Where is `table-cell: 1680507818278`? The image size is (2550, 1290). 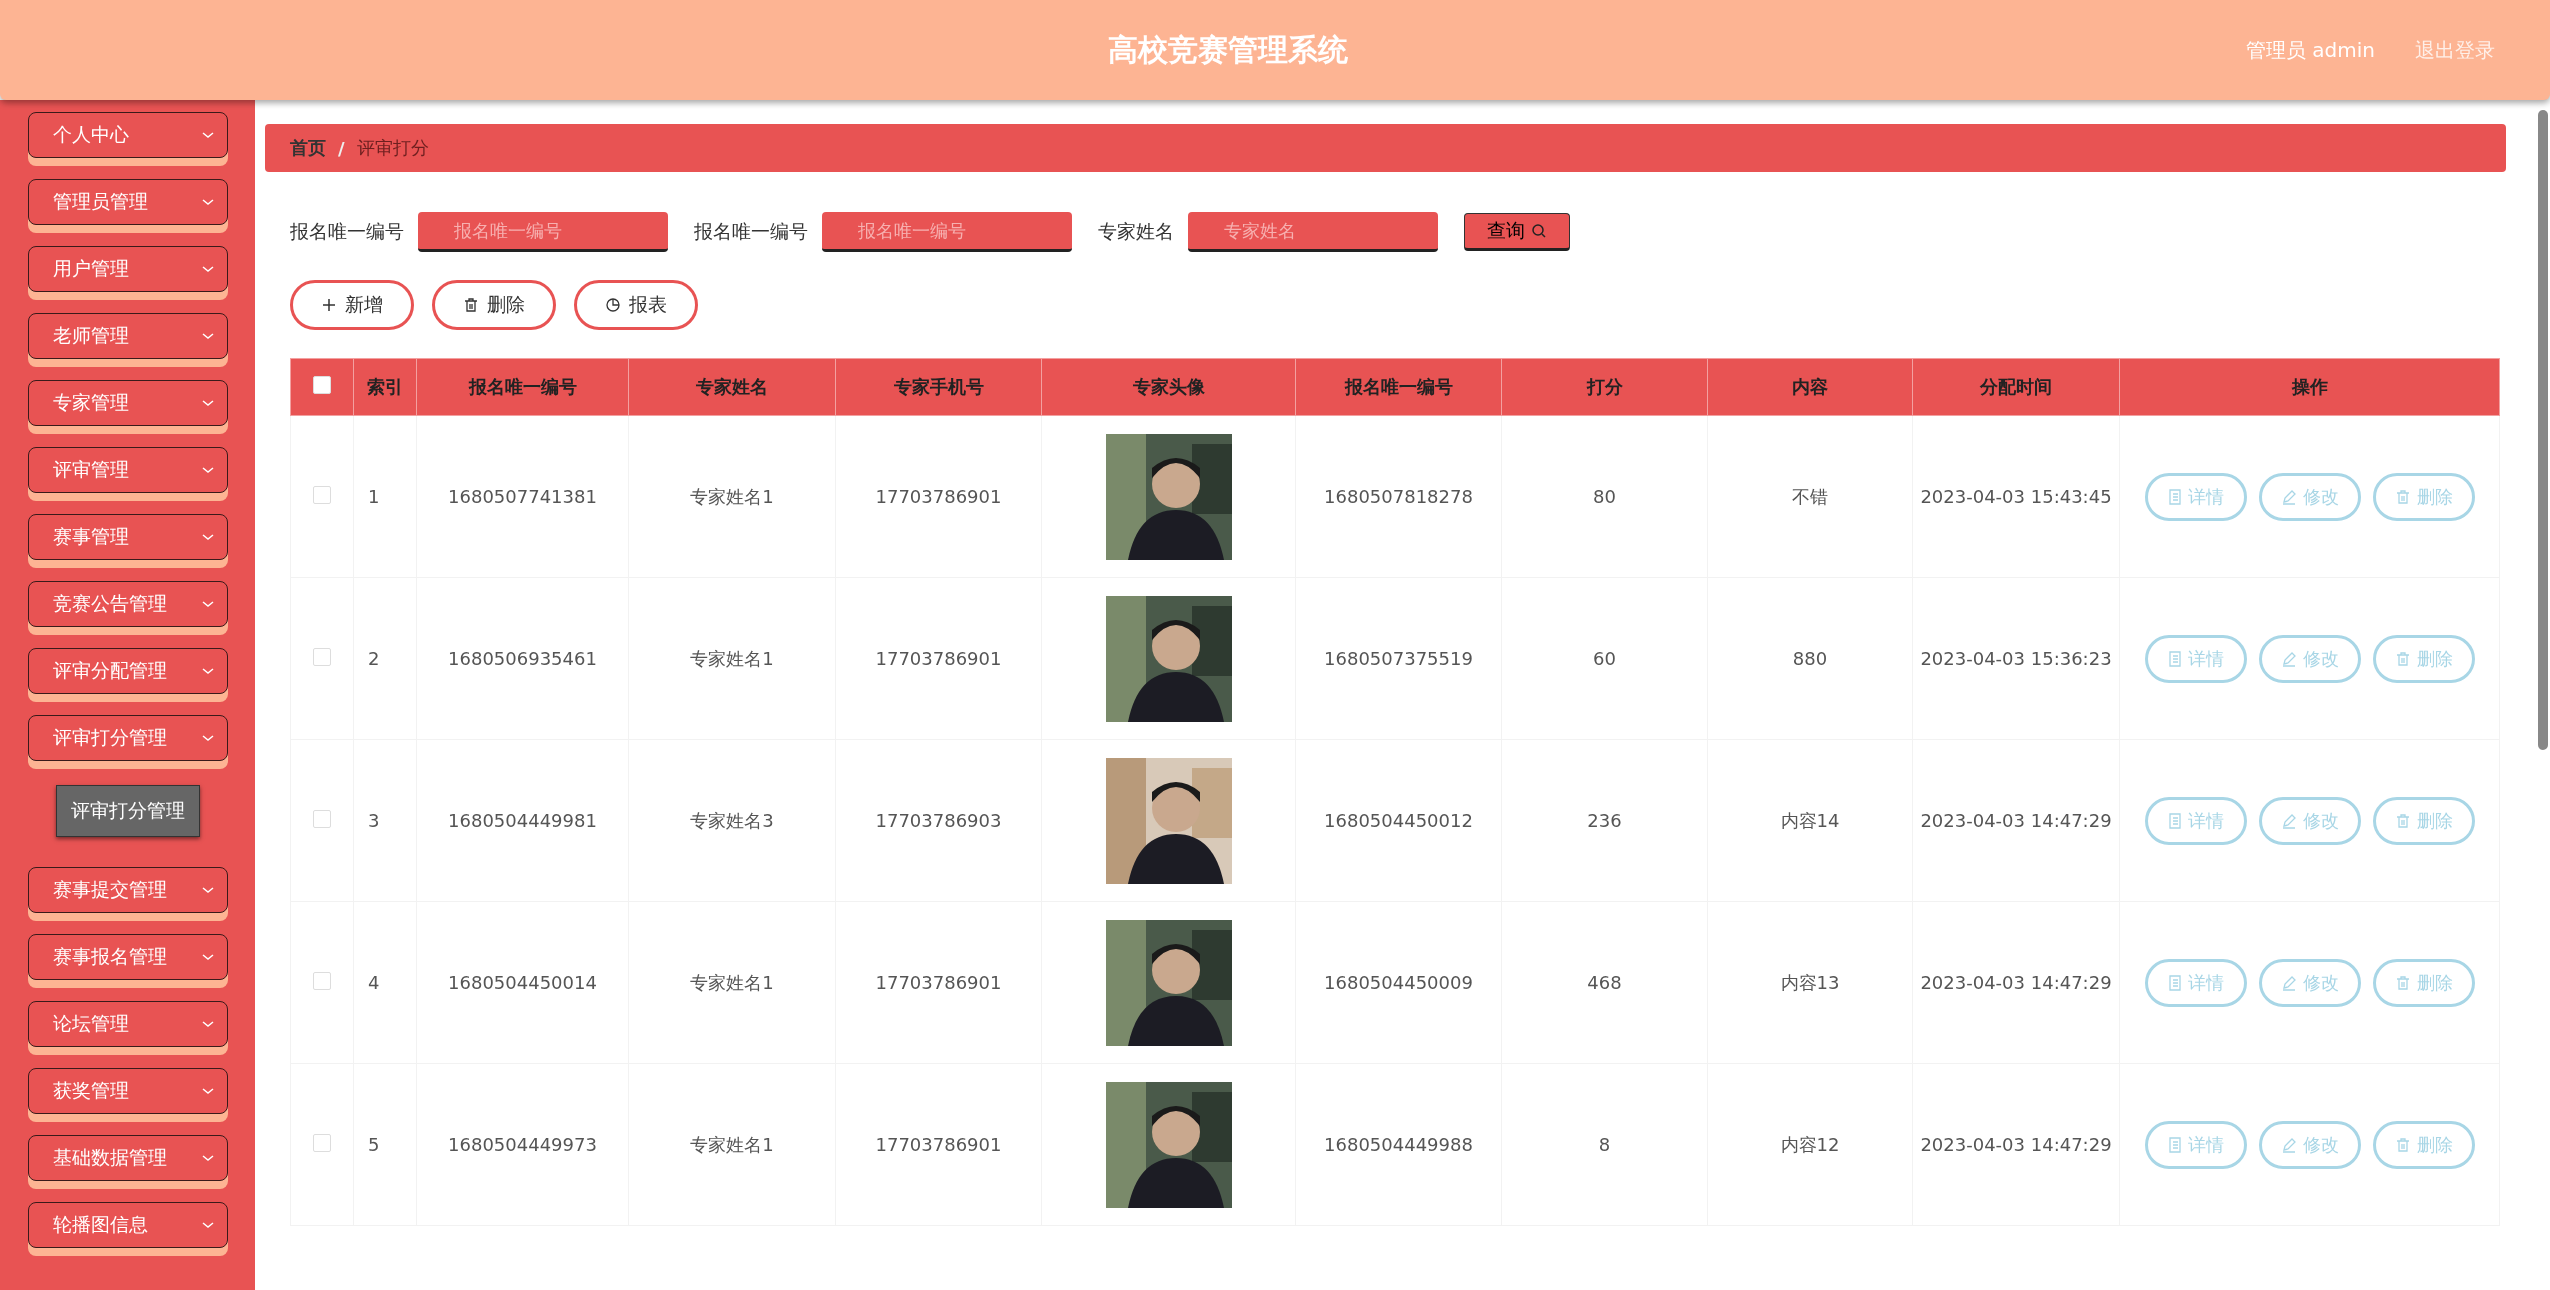
table-cell: 1680507818278 is located at coordinates (1398, 496).